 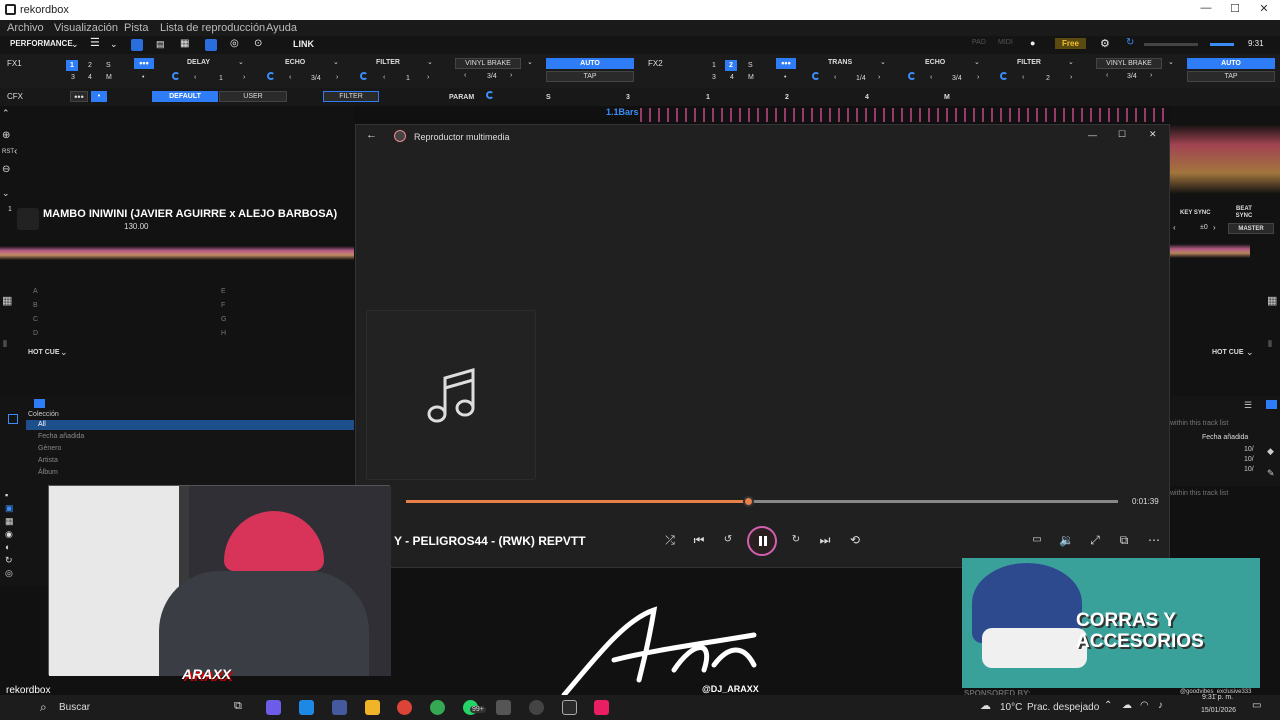 I want to click on cfx-param-knob, so click(x=490, y=95).